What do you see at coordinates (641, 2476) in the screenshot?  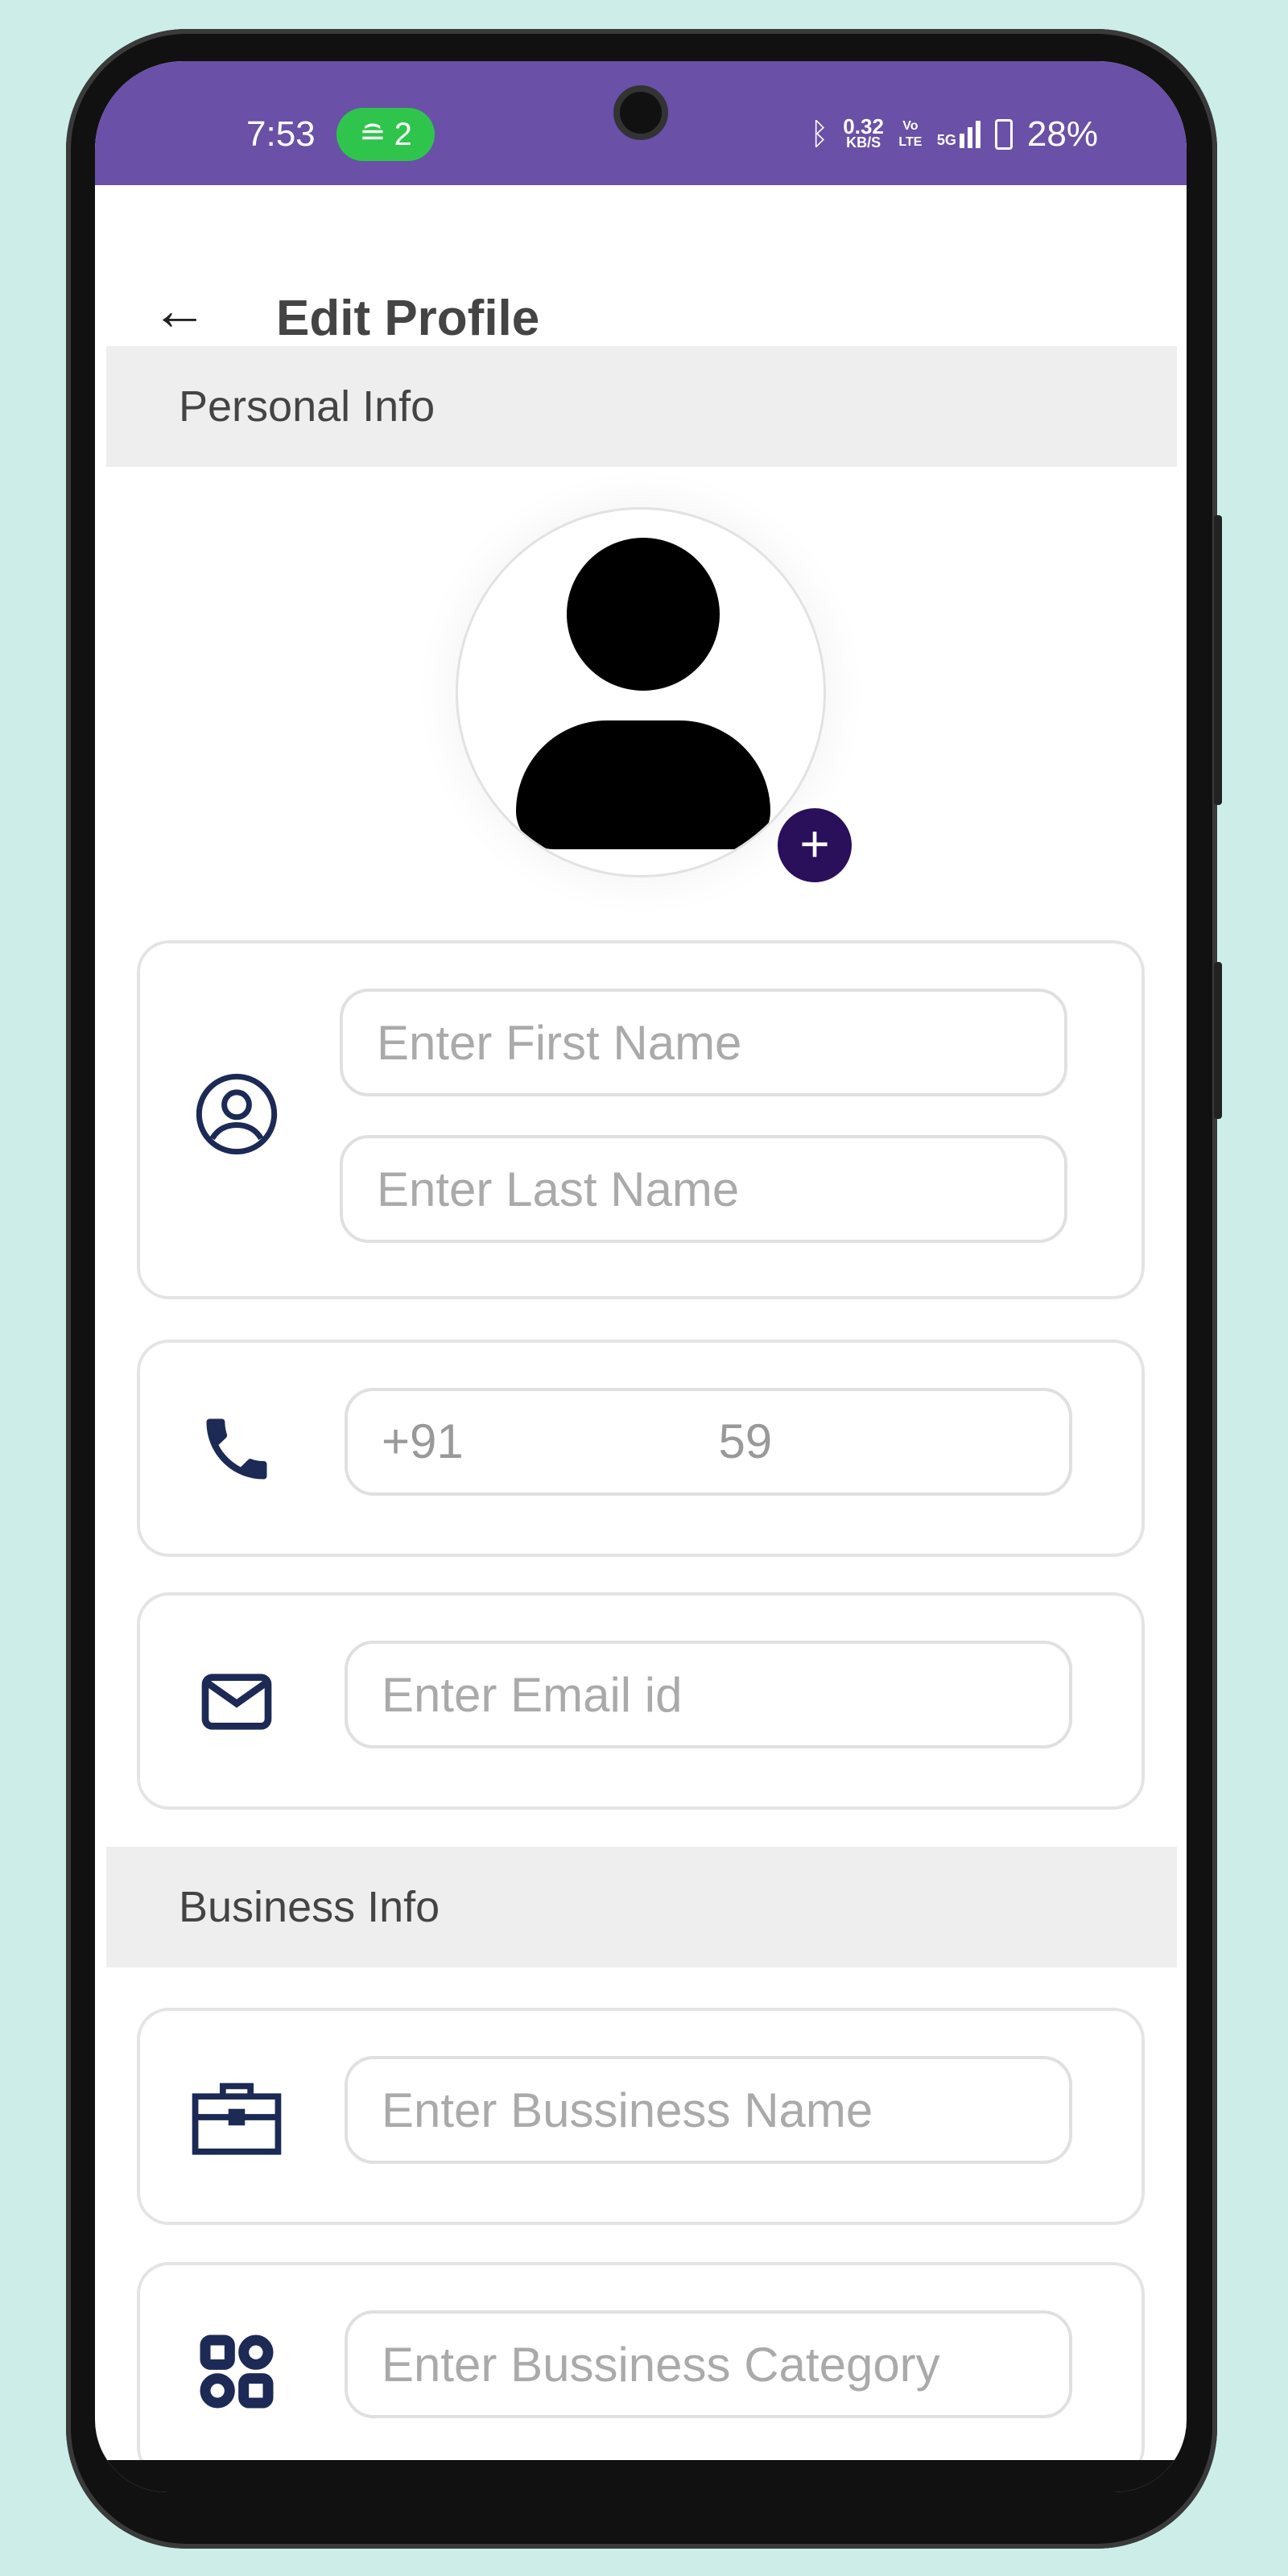 I see `phone-bezel-bottom` at bounding box center [641, 2476].